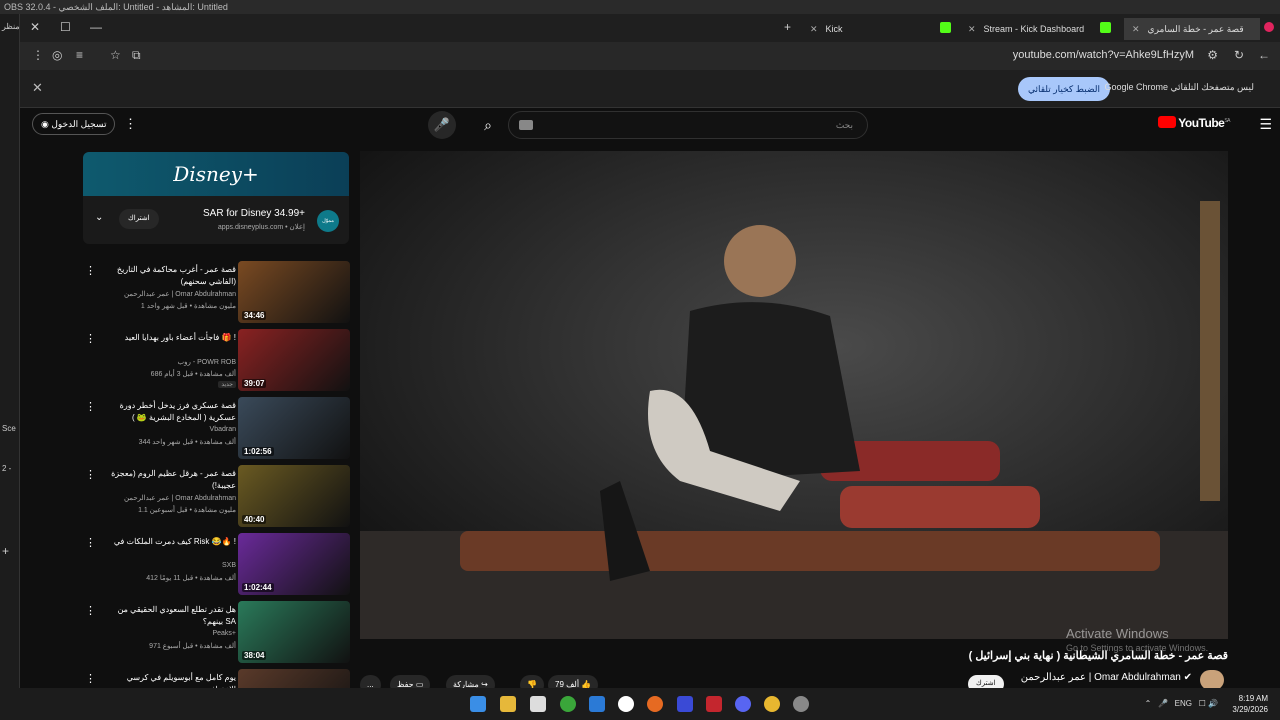 The image size is (1280, 720). What do you see at coordinates (57, 55) in the screenshot?
I see `profile-icon: ◎` at bounding box center [57, 55].